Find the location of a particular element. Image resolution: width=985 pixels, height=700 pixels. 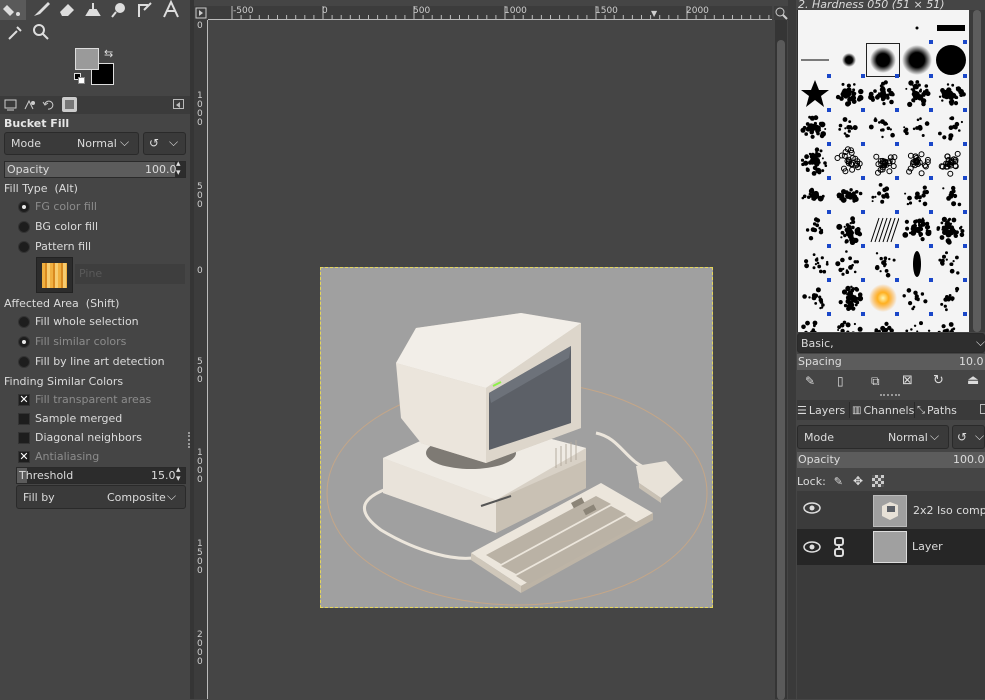

bucket-fill-tool-button is located at coordinates (13, 10).